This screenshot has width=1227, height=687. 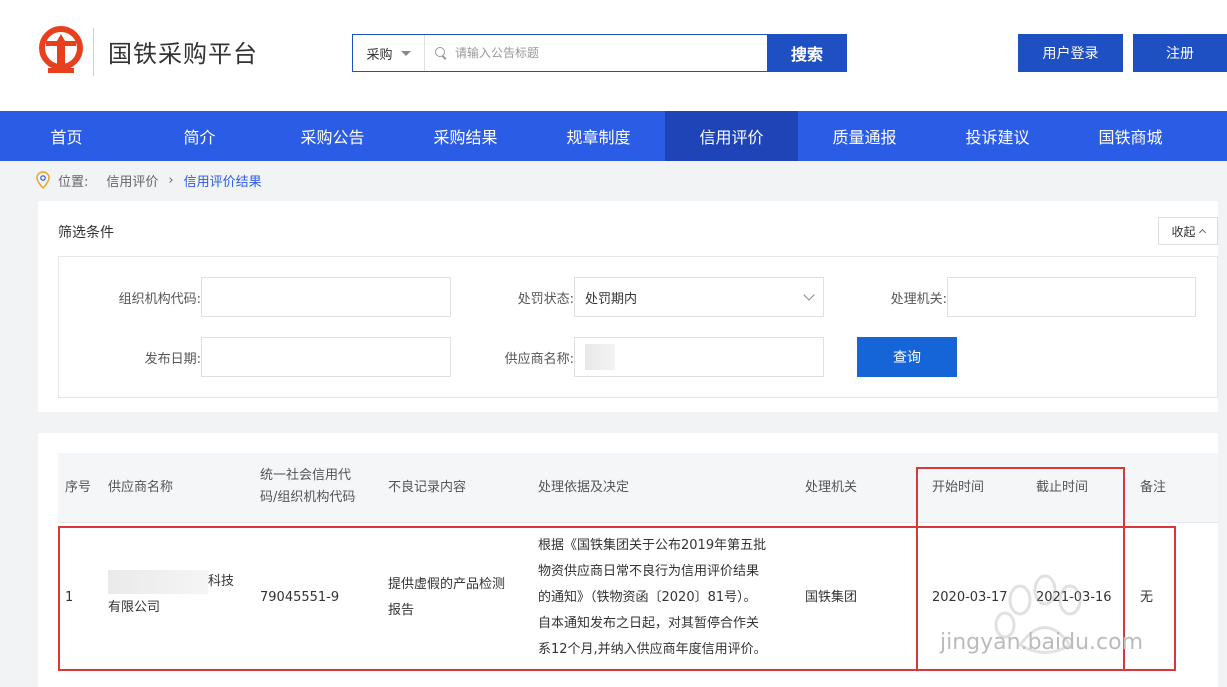 I want to click on search-category-select: 采购, so click(x=389, y=53).